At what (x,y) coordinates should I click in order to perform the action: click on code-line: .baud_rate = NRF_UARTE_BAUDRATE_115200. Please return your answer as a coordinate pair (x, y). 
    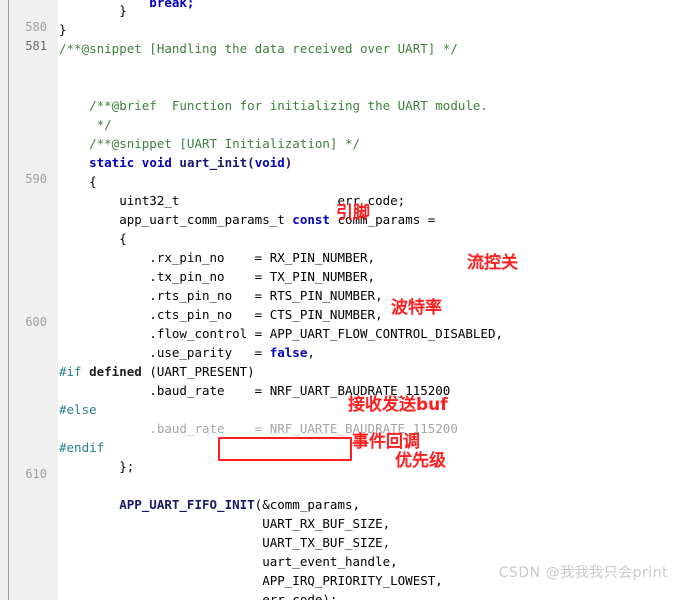
    Looking at the image, I should click on (339, 428).